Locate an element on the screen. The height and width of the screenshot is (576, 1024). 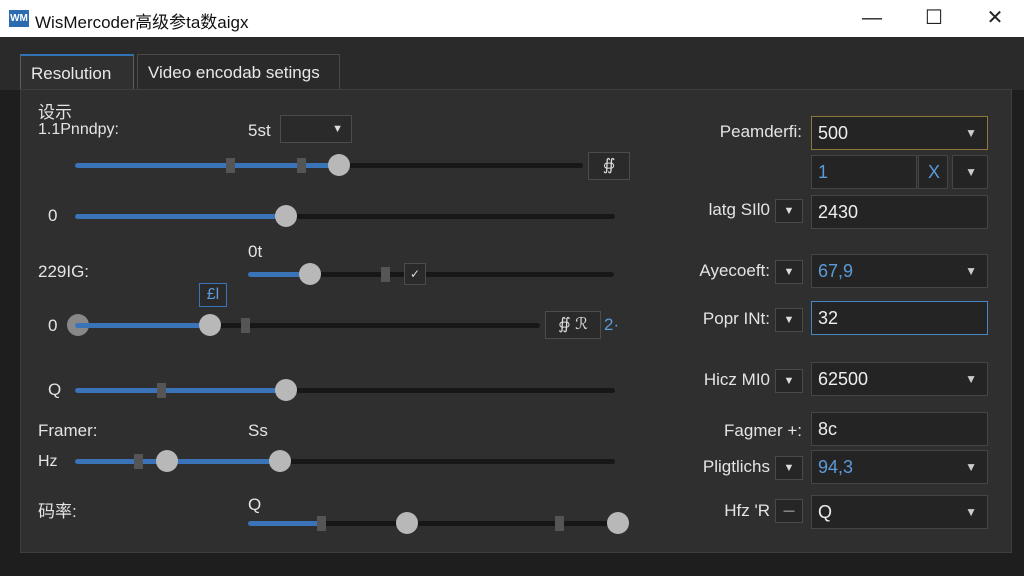
bitrate-label: 码率: is located at coordinates (57, 511).